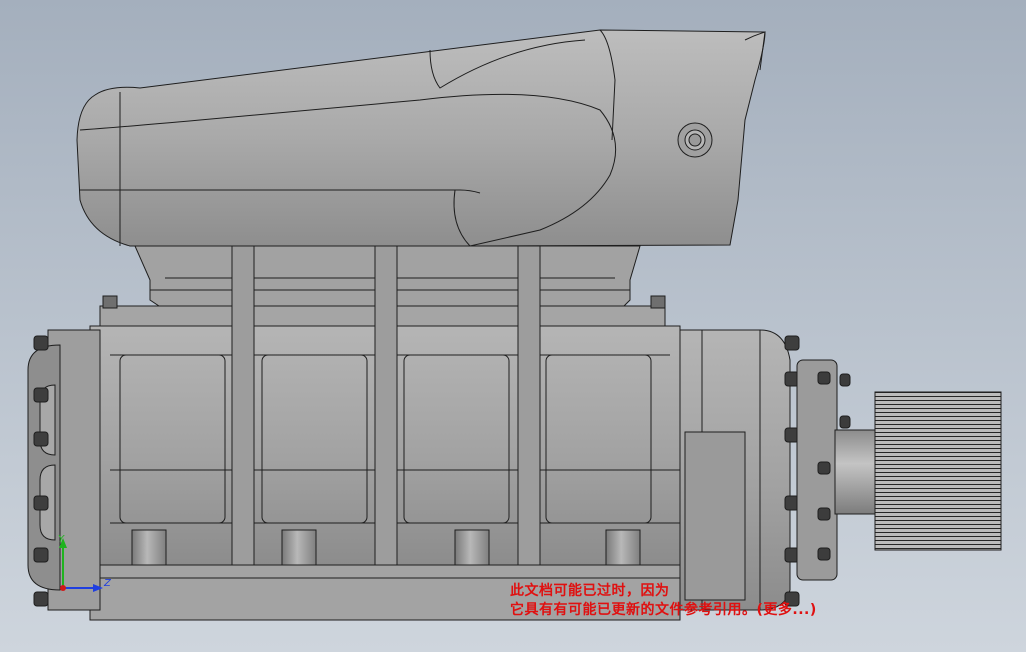 The width and height of the screenshot is (1026, 652). What do you see at coordinates (590, 591) in the screenshot?
I see `notice-line-1: 此文档可能已过时，因为` at bounding box center [590, 591].